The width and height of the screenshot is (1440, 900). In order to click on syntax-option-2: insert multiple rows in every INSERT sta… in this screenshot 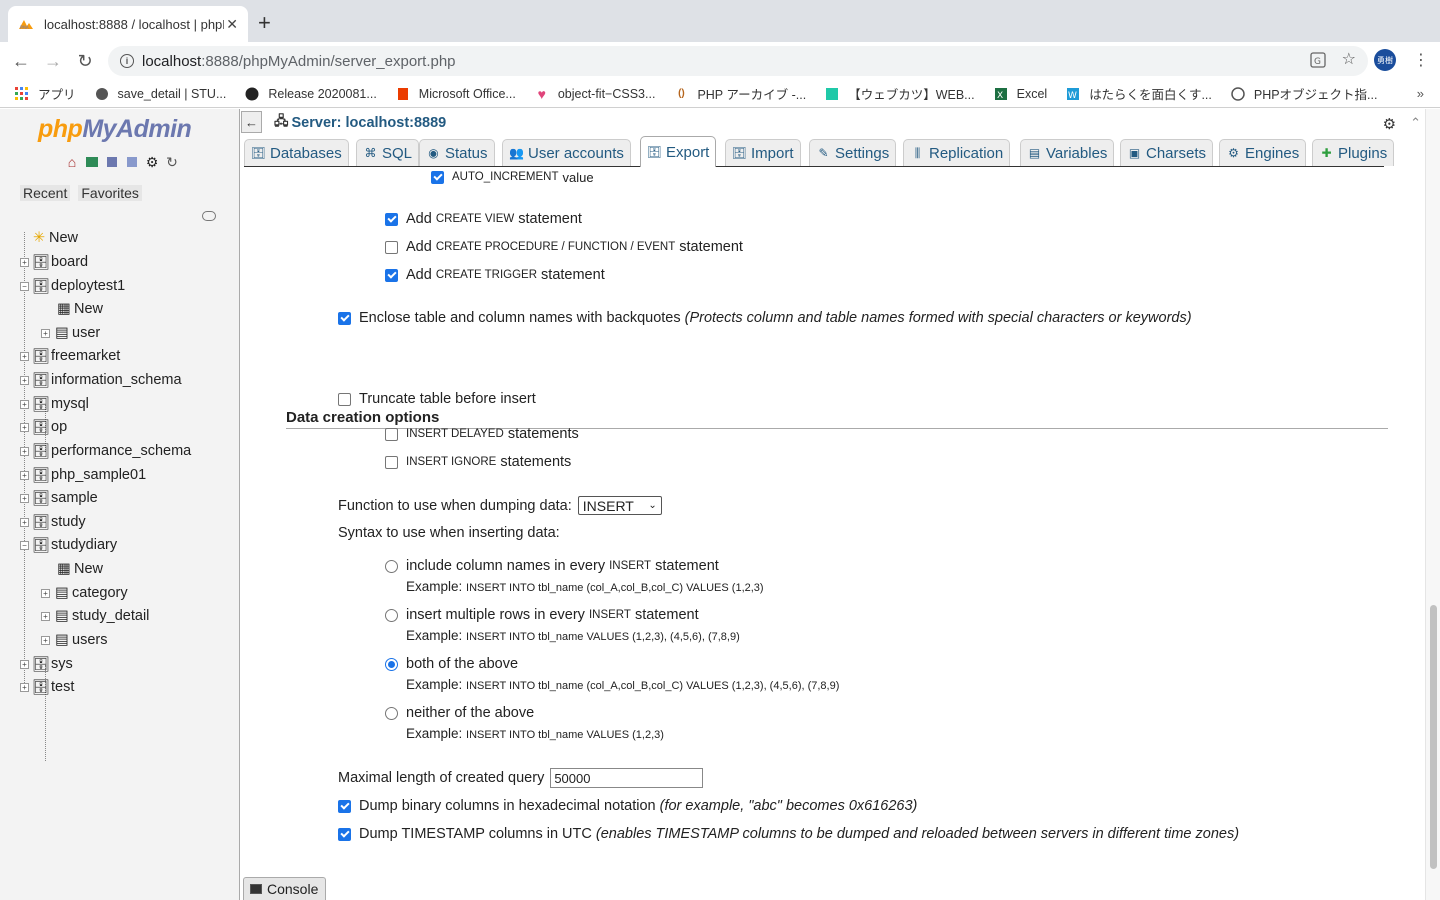, I will do `click(542, 615)`.